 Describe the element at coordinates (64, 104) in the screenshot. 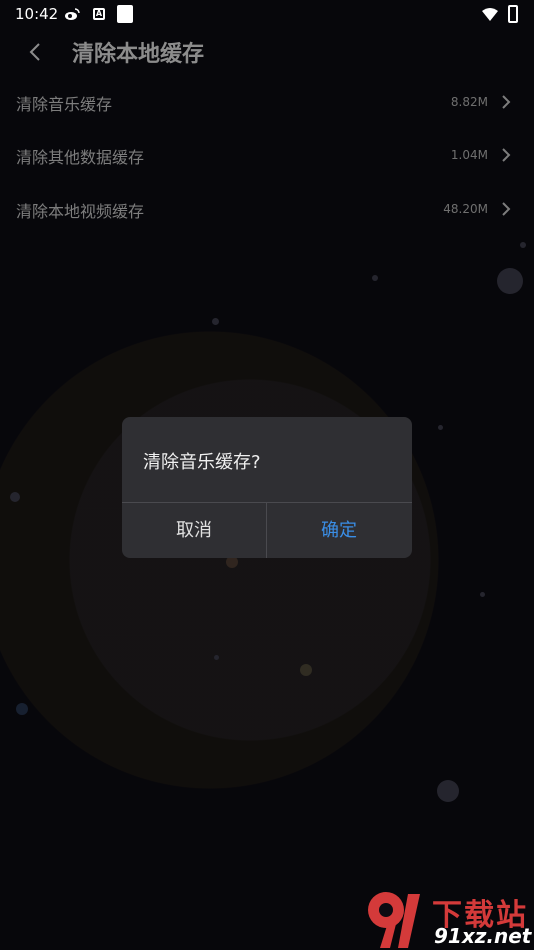

I see `cache-item-label: 清除音乐缓存` at that location.